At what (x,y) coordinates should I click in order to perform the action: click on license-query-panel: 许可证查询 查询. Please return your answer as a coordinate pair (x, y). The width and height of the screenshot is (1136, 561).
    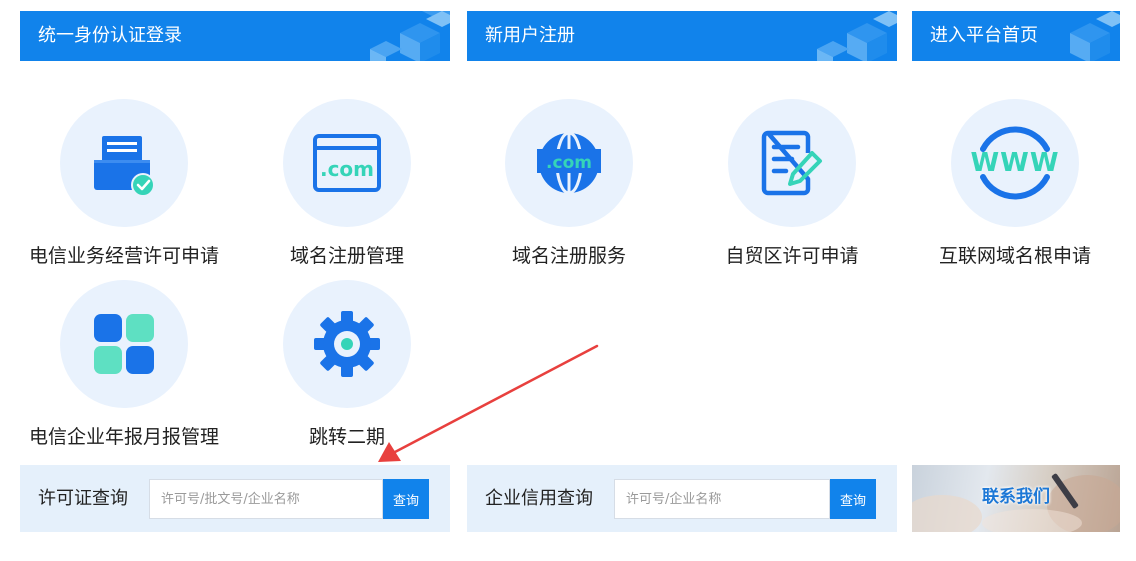
    Looking at the image, I should click on (235, 498).